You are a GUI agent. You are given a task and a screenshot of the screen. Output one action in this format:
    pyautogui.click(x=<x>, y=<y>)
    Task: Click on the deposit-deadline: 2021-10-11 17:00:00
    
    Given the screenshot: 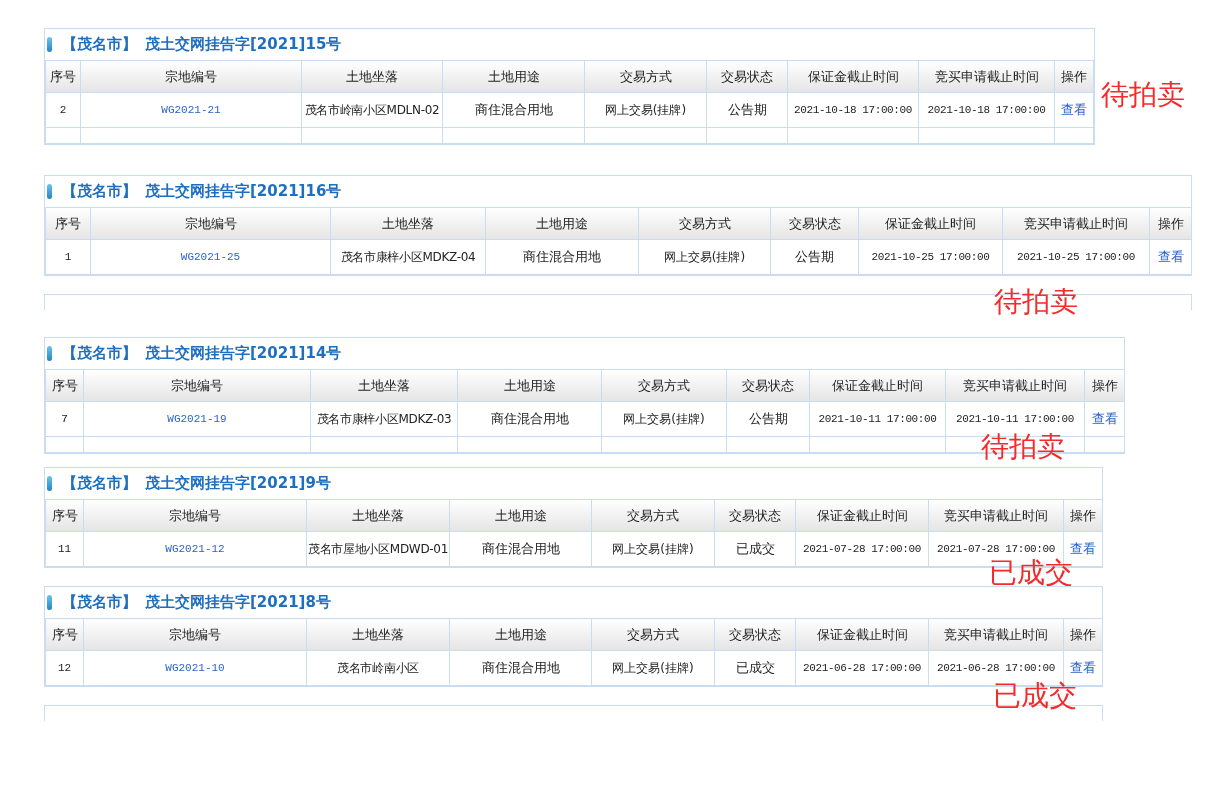 What is the action you would take?
    pyautogui.click(x=877, y=418)
    